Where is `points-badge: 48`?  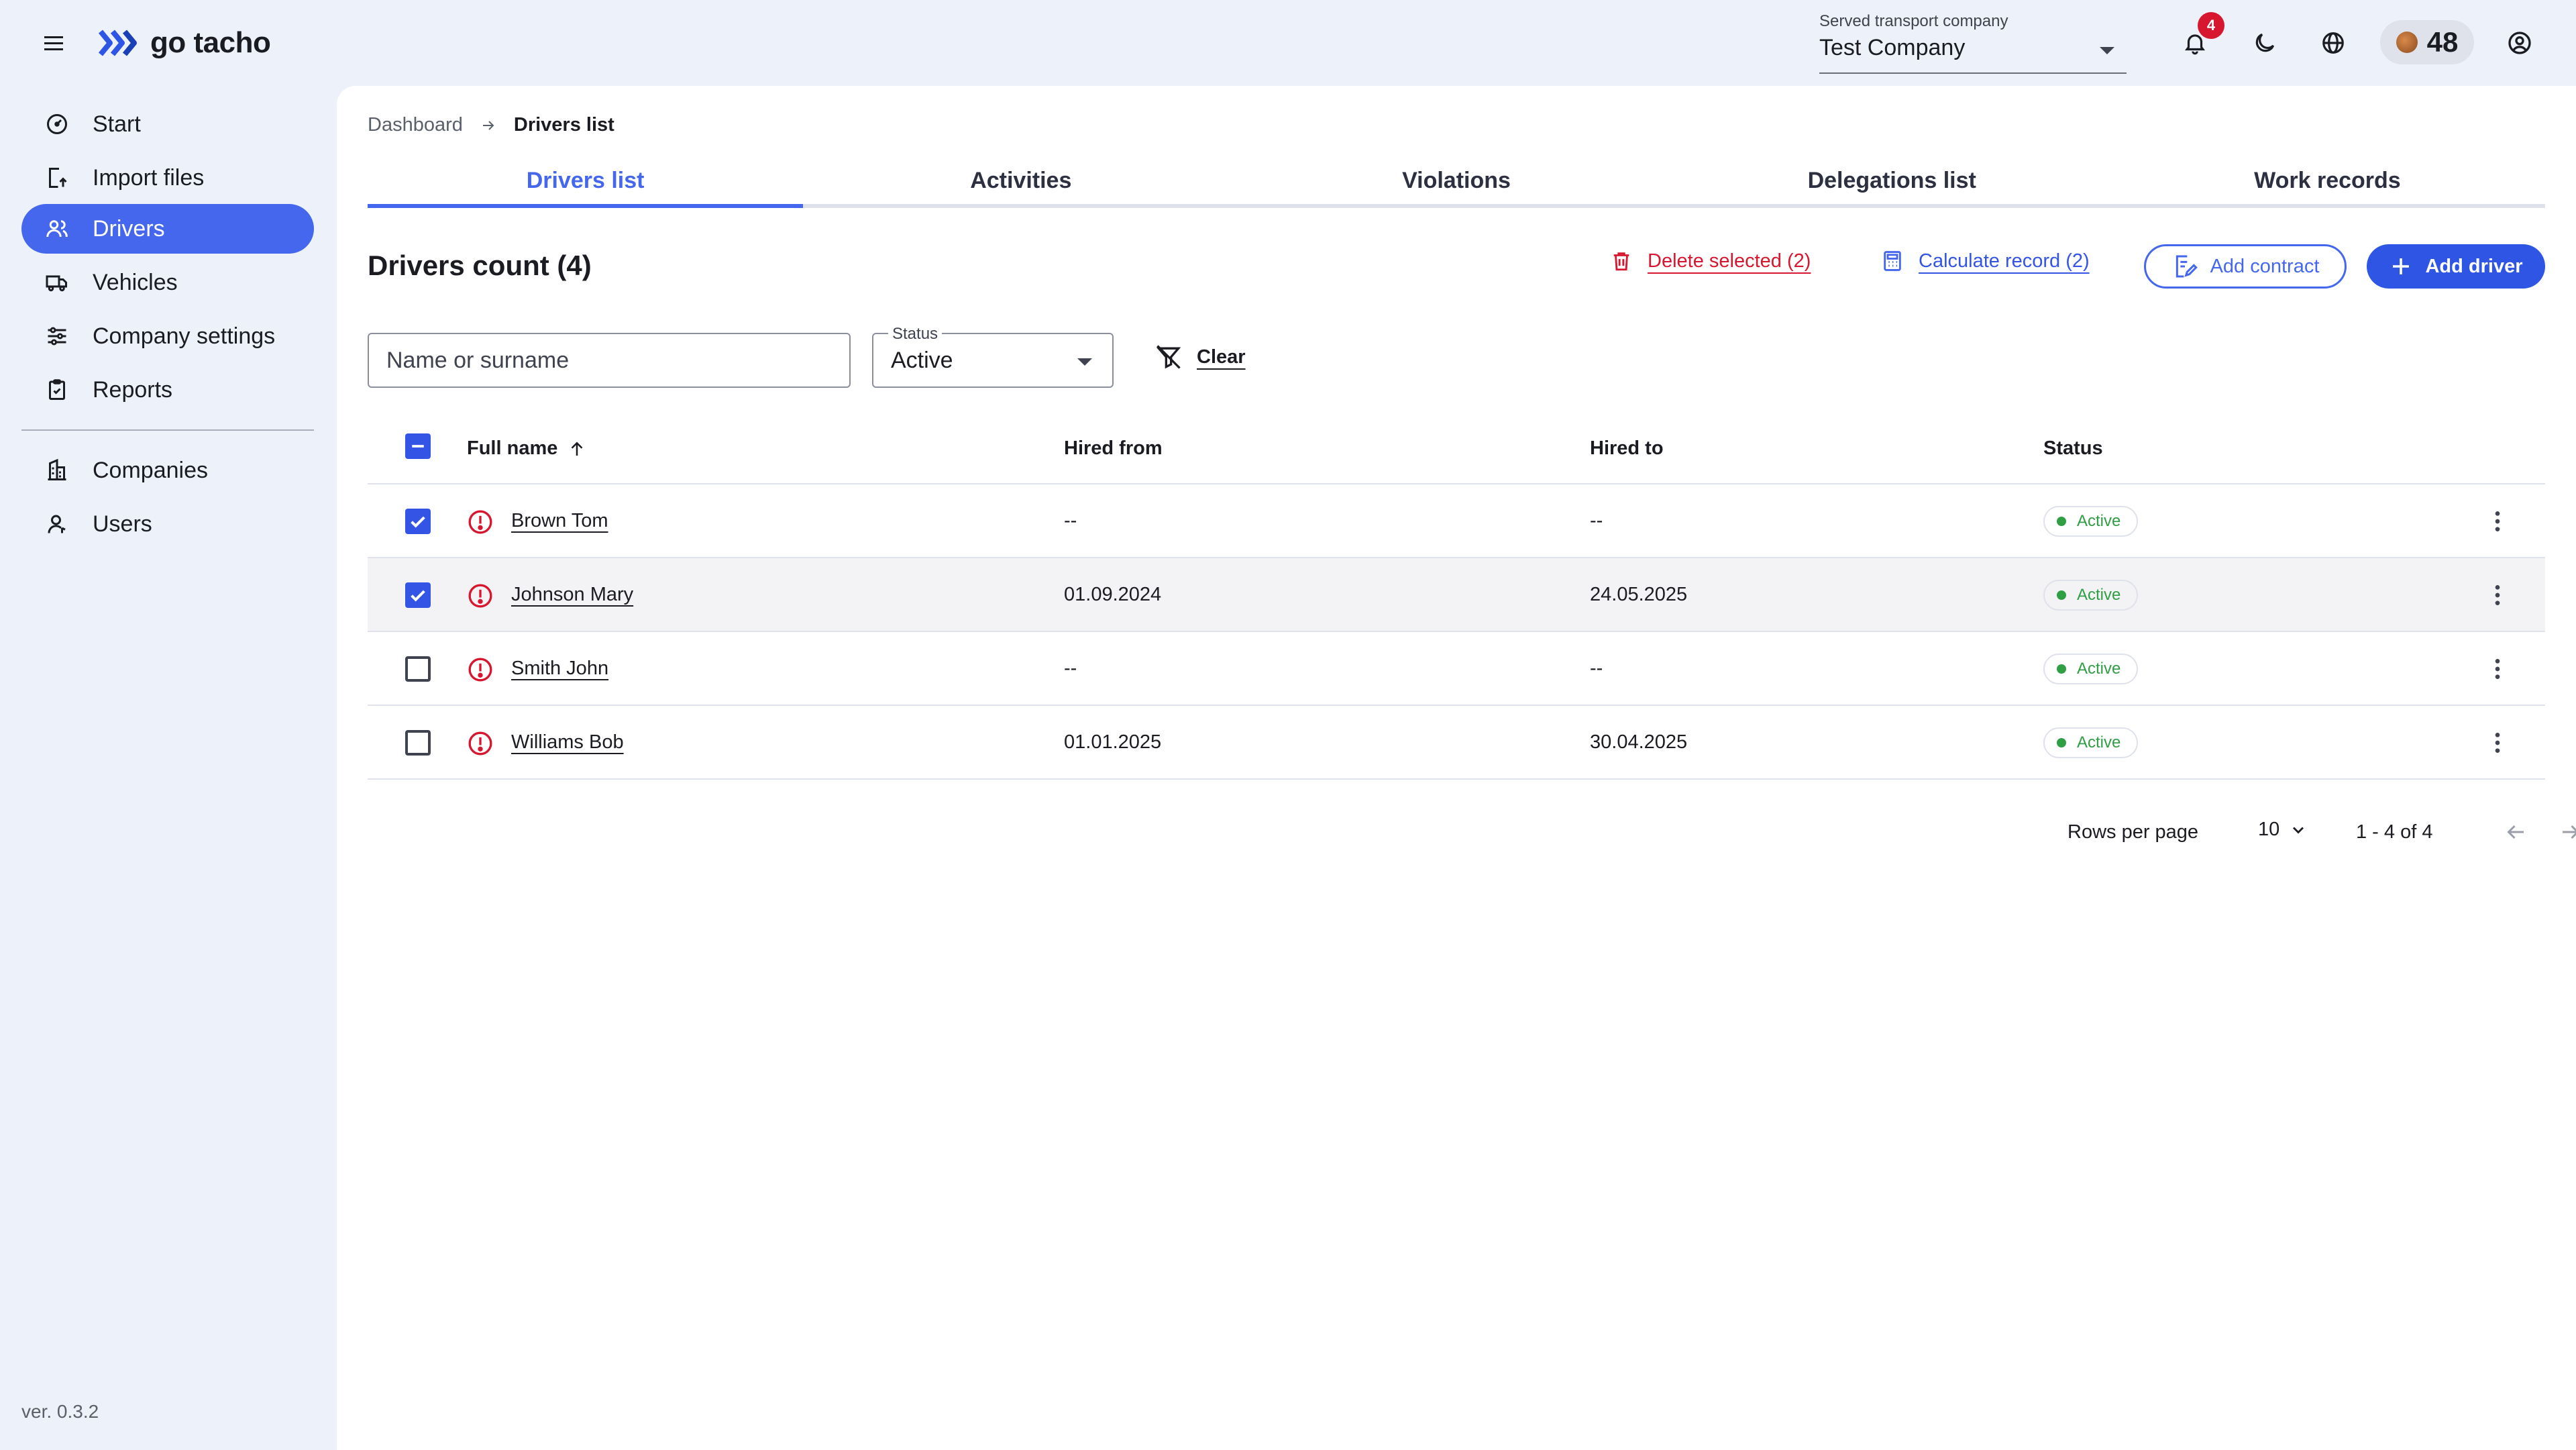 points-badge: 48 is located at coordinates (2427, 42).